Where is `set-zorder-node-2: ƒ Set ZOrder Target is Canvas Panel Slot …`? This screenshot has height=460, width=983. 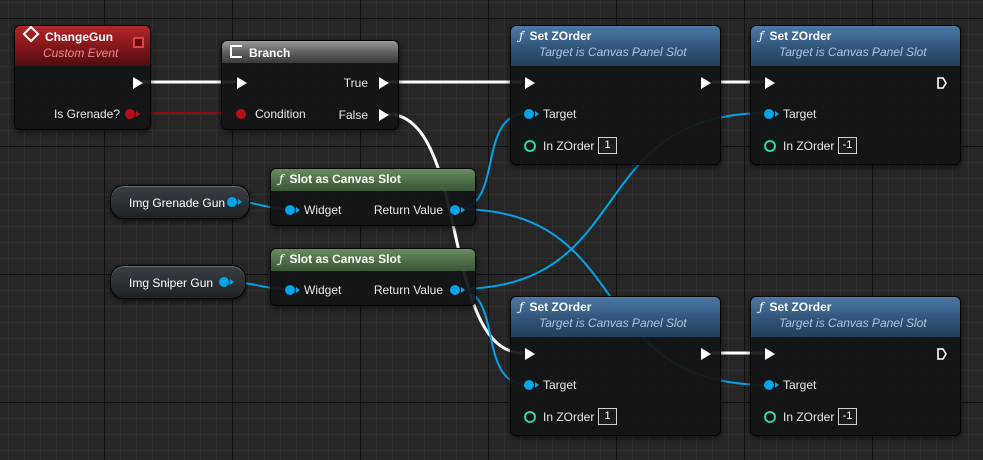
set-zorder-node-2: ƒ Set ZOrder Target is Canvas Panel Slot … is located at coordinates (855, 95).